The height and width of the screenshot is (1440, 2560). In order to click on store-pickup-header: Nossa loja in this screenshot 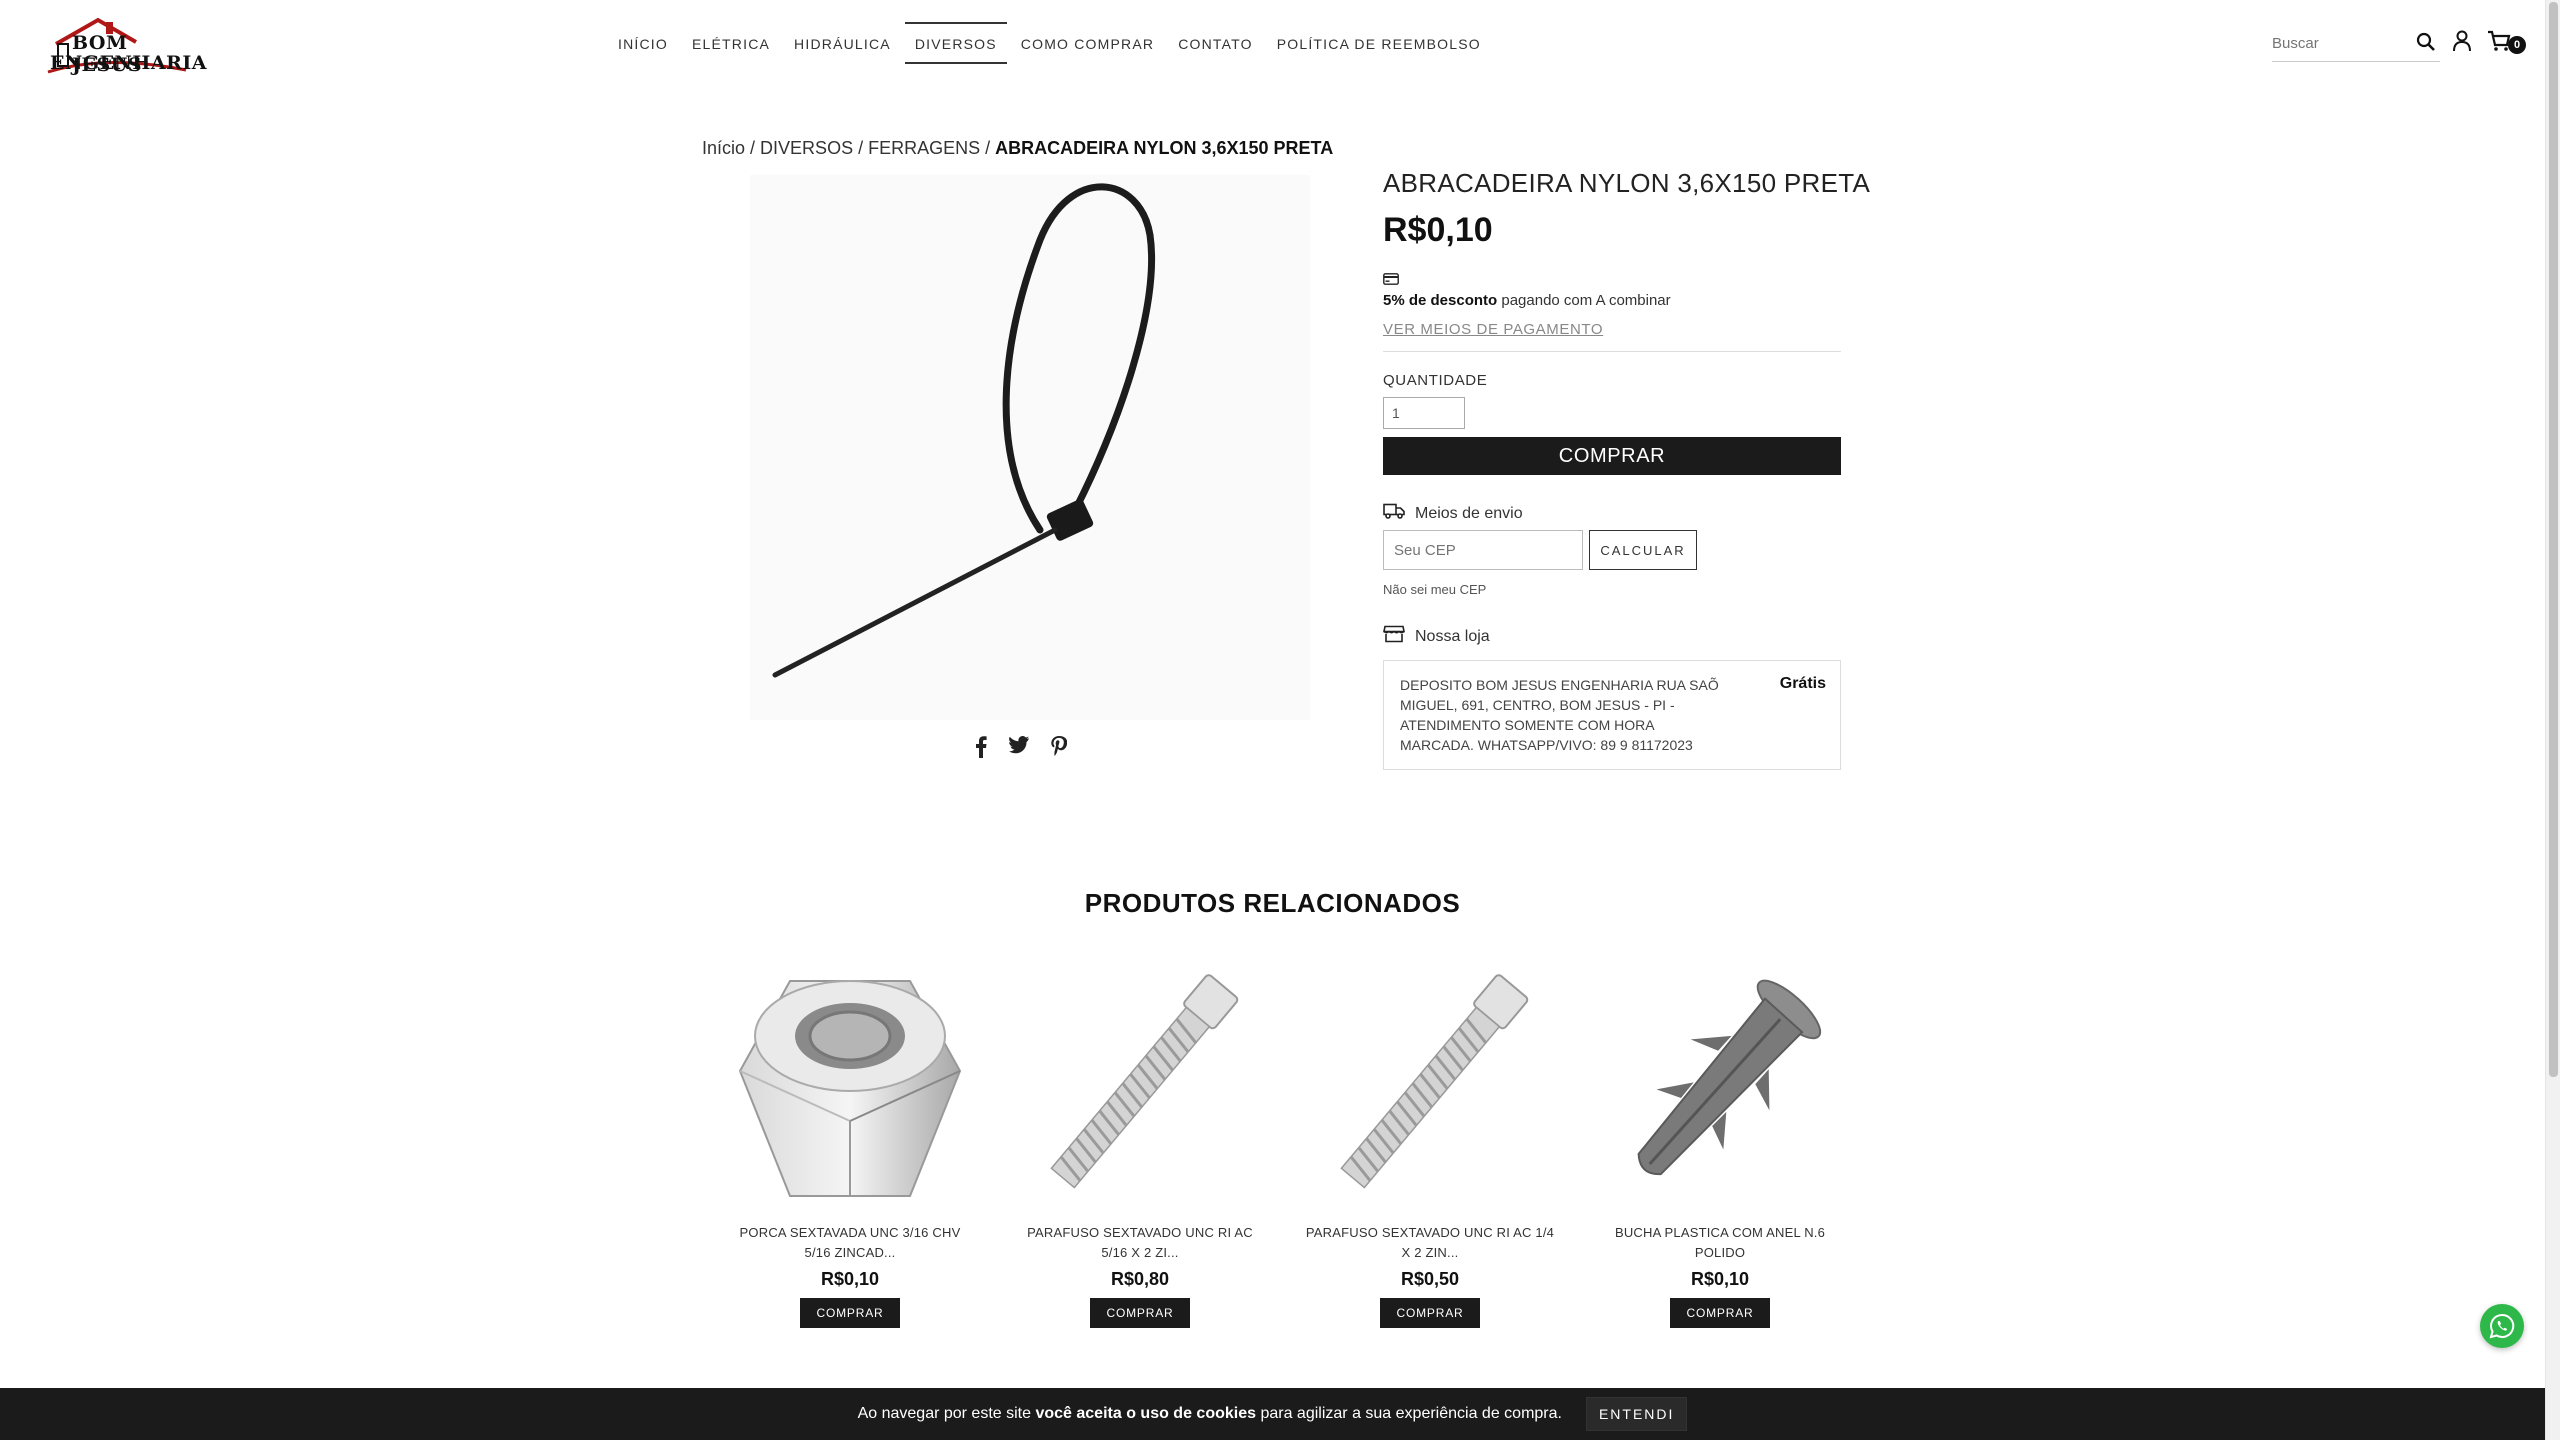, I will do `click(1612, 636)`.